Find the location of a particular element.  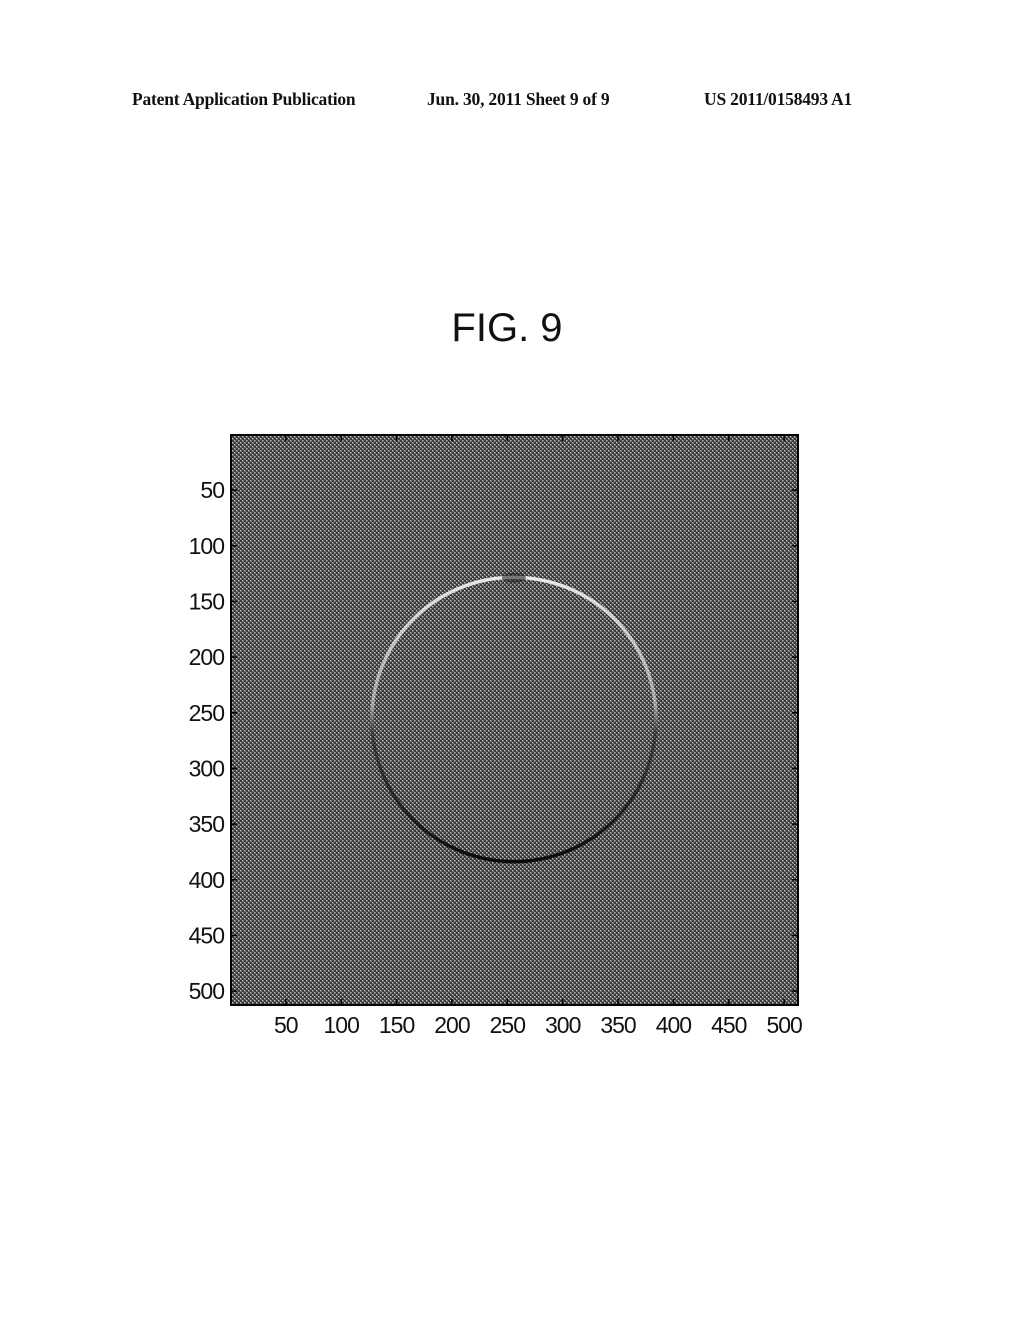

y-tick-label: 500 is located at coordinates (207, 991).